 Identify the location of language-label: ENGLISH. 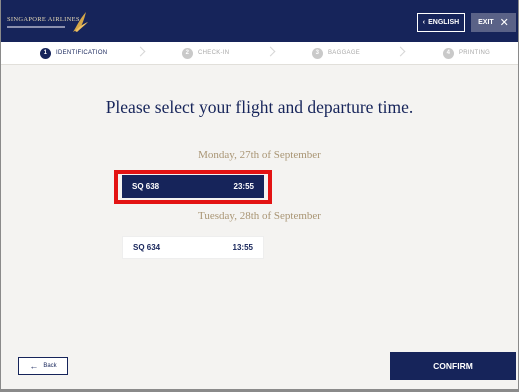
(444, 22).